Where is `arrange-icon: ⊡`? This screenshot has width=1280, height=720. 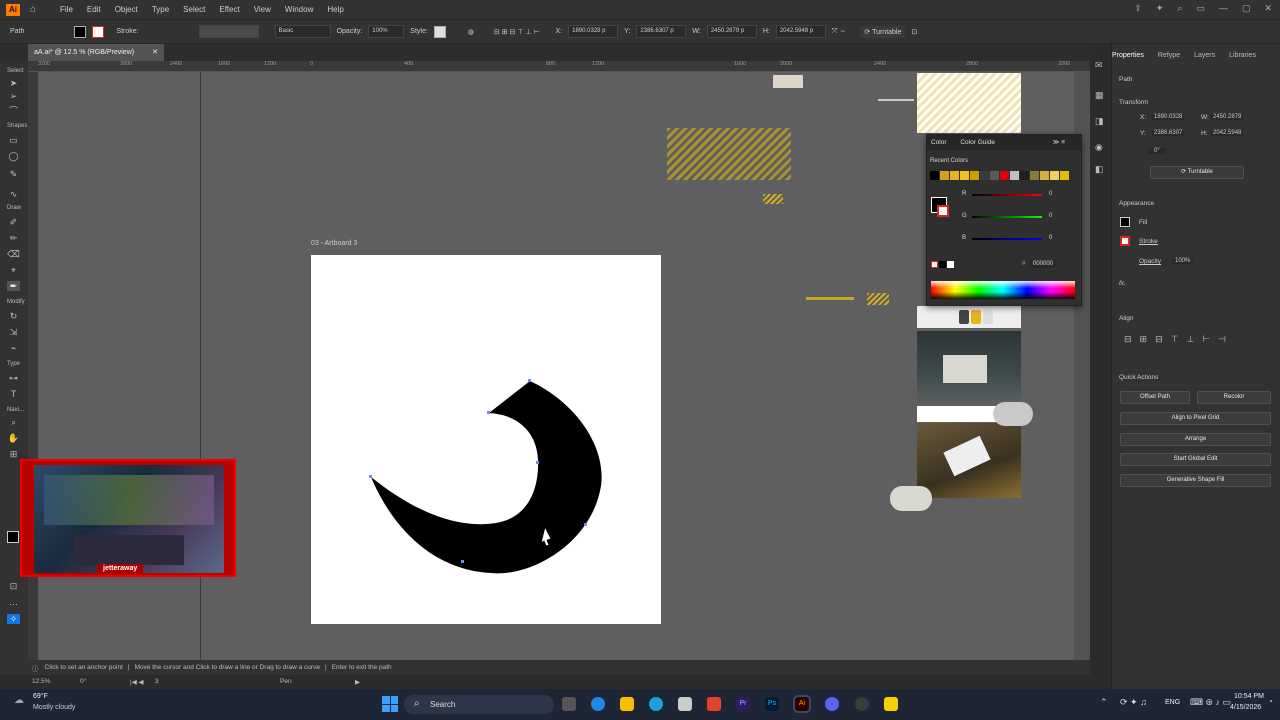
arrange-icon: ⊡ is located at coordinates (914, 32).